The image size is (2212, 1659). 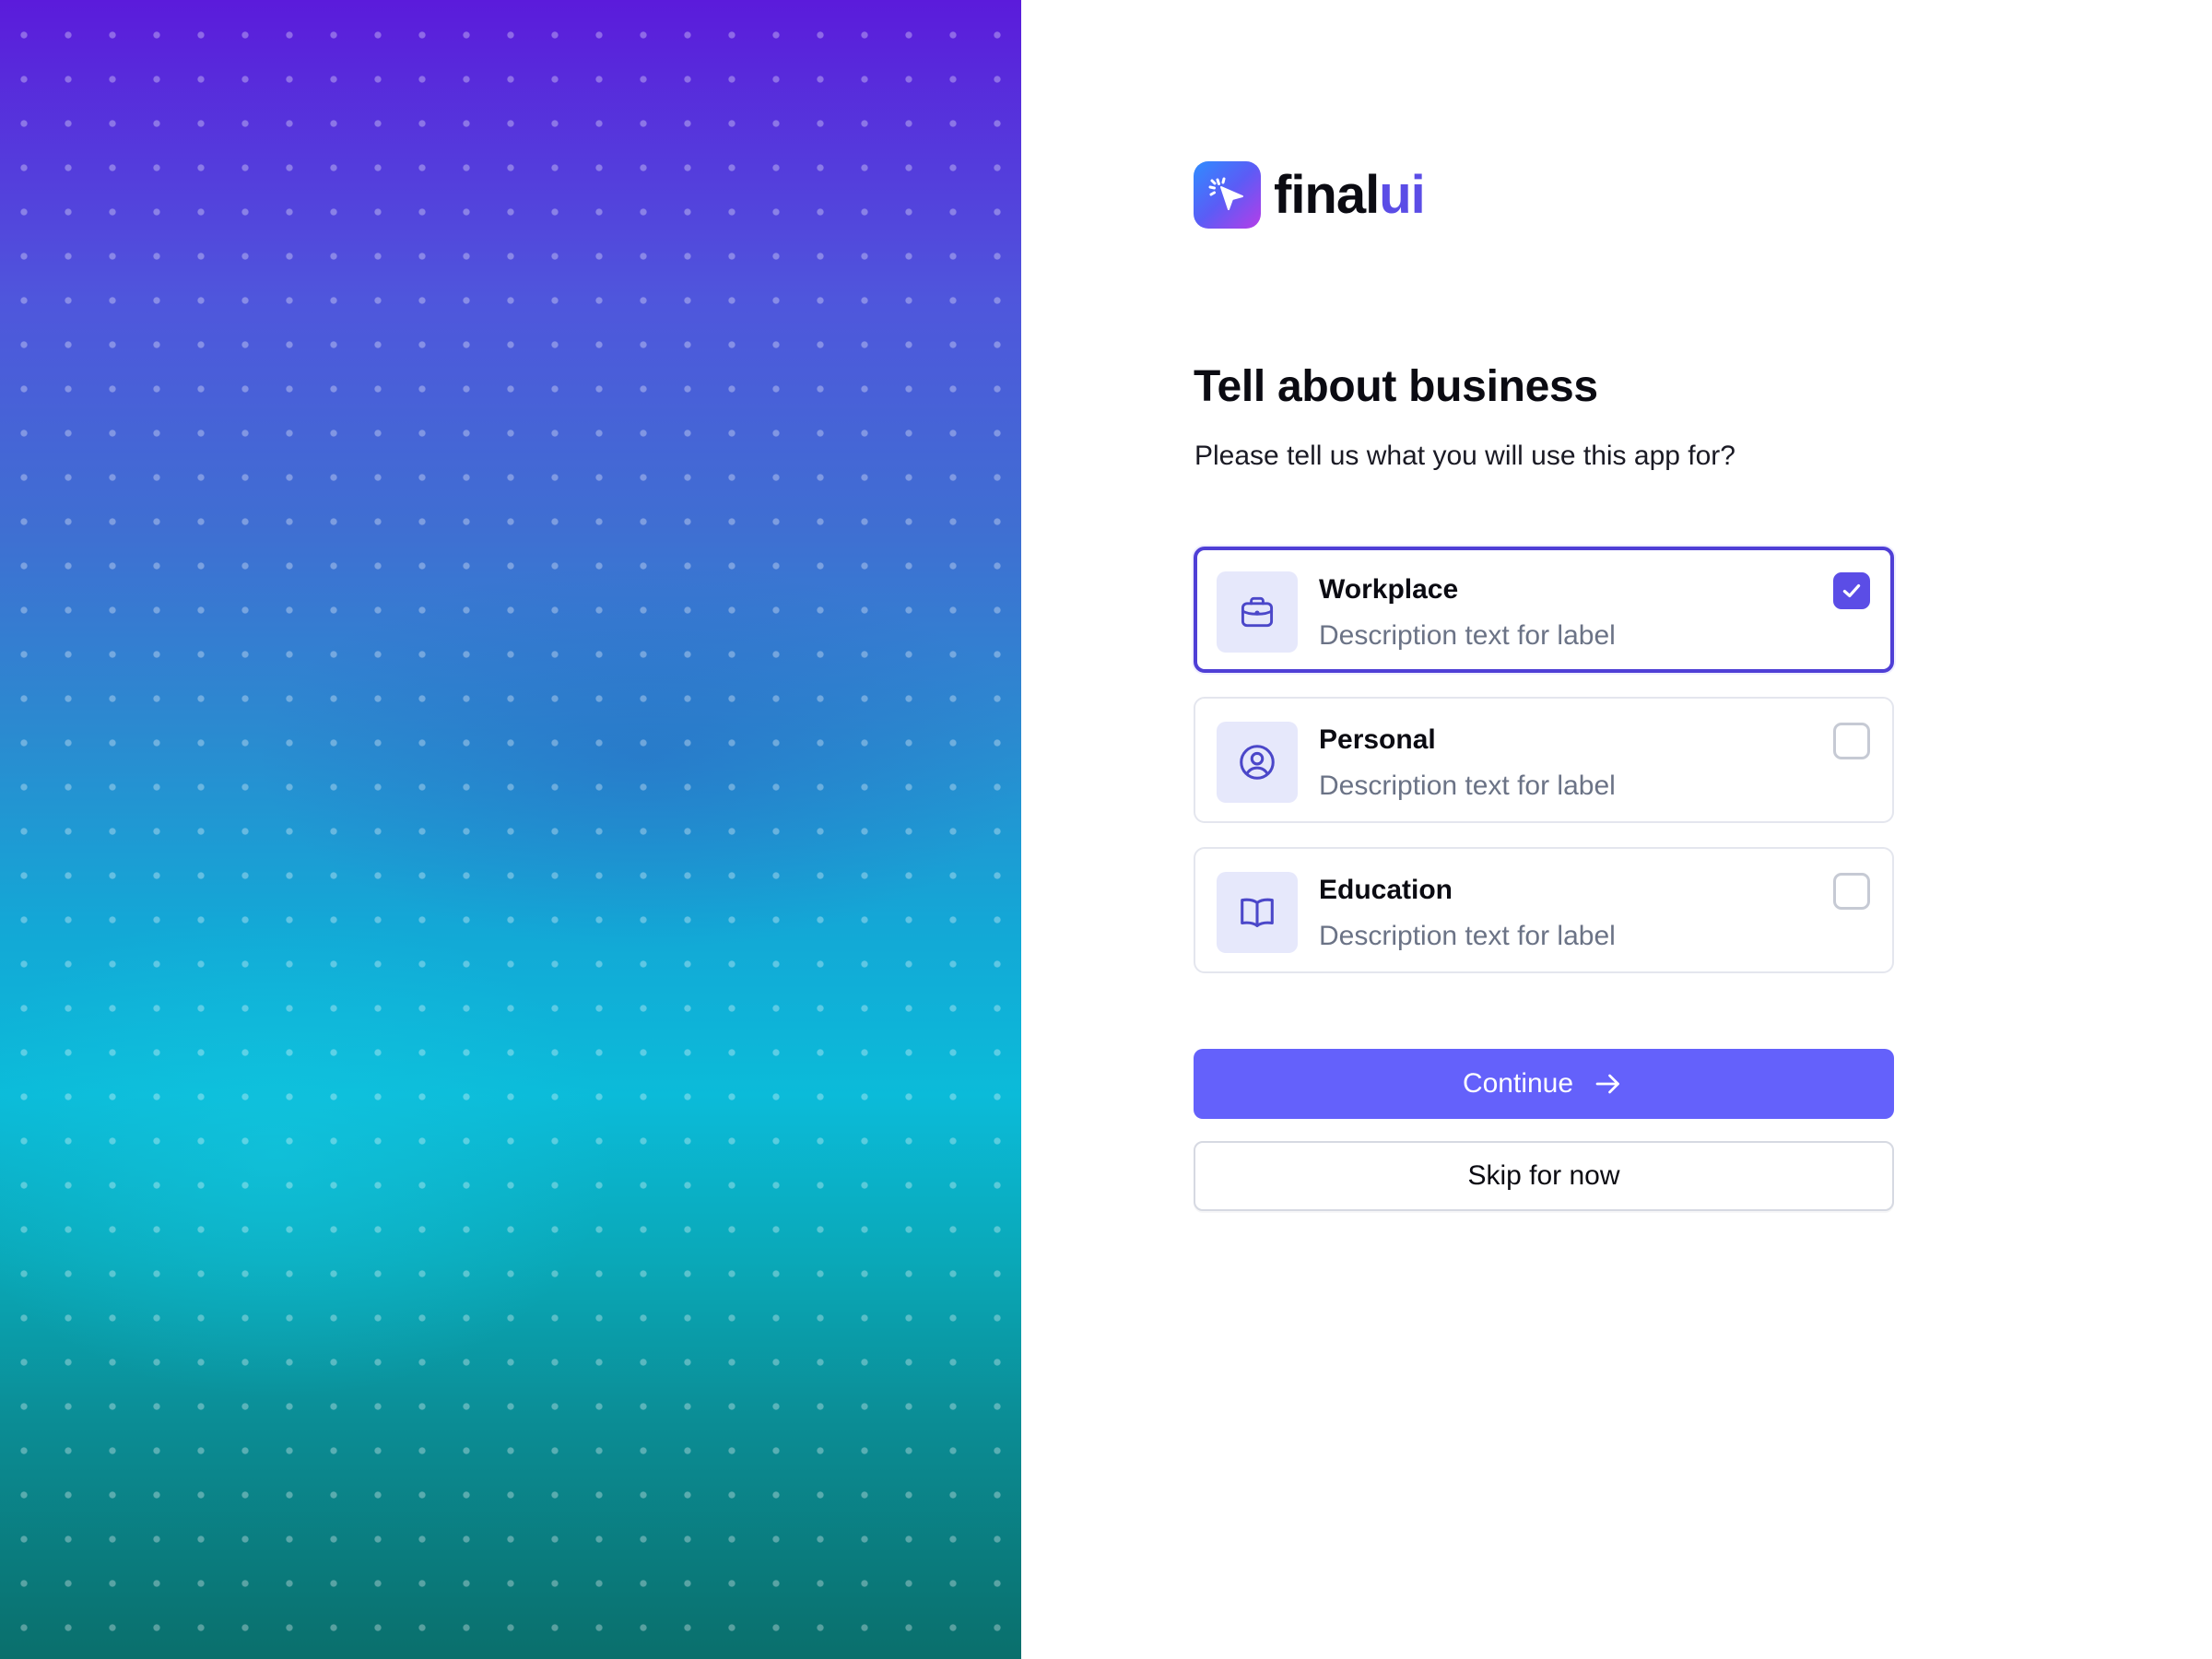 I want to click on continue-button-label: Continue, so click(x=1518, y=1083).